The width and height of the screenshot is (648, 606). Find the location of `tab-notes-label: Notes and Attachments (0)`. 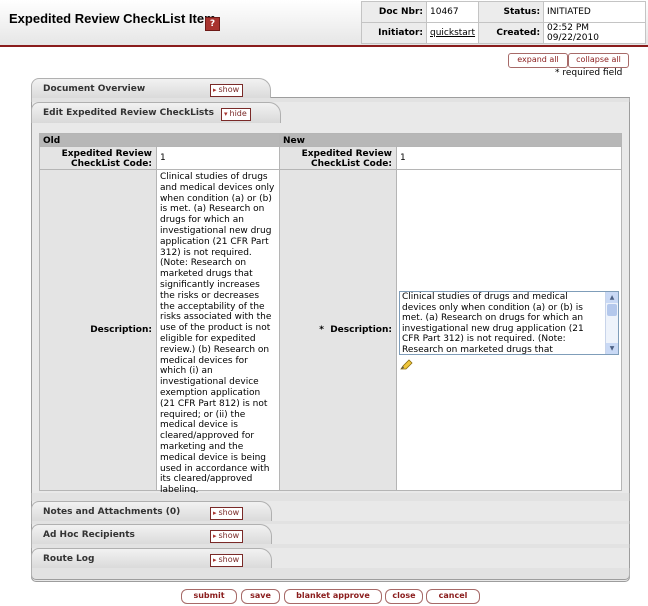

tab-notes-label: Notes and Attachments (0) is located at coordinates (112, 512).